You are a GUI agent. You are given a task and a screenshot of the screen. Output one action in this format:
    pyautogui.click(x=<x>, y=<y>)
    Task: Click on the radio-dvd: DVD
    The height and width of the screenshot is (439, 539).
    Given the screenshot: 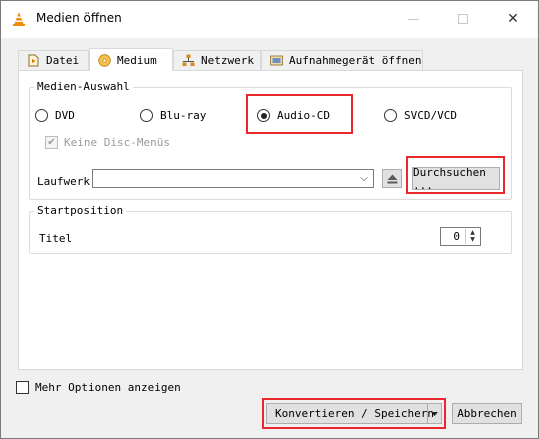 What is the action you would take?
    pyautogui.click(x=55, y=115)
    